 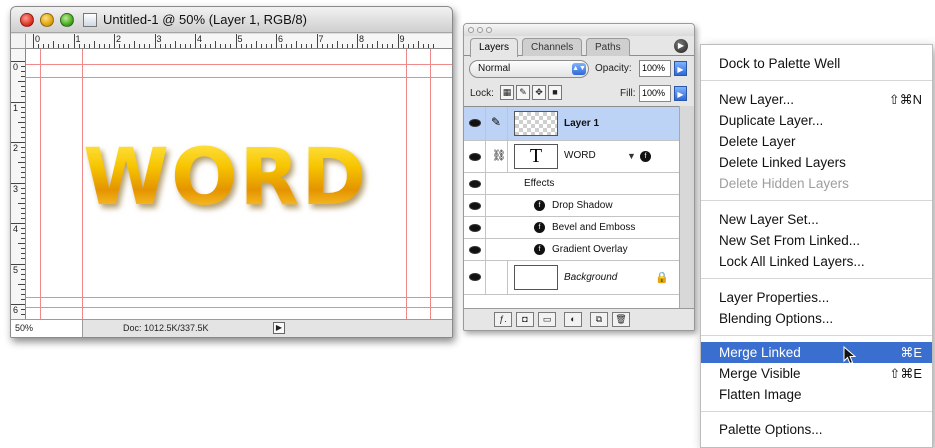 What do you see at coordinates (816, 411) in the screenshot?
I see `menu-separator` at bounding box center [816, 411].